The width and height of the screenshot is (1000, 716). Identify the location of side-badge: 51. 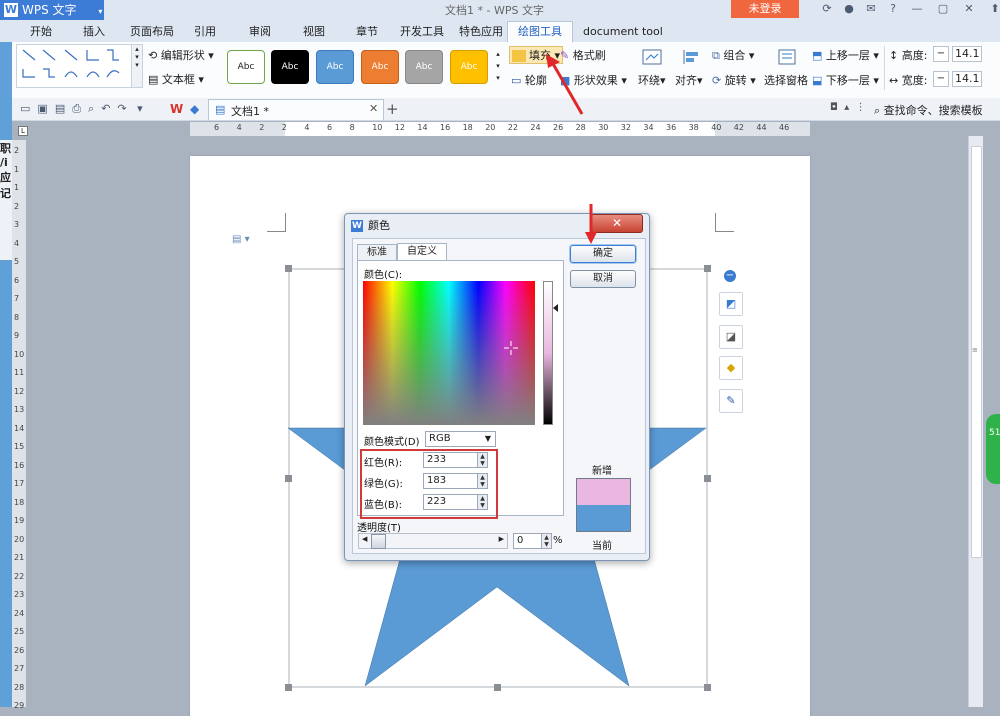
(993, 449).